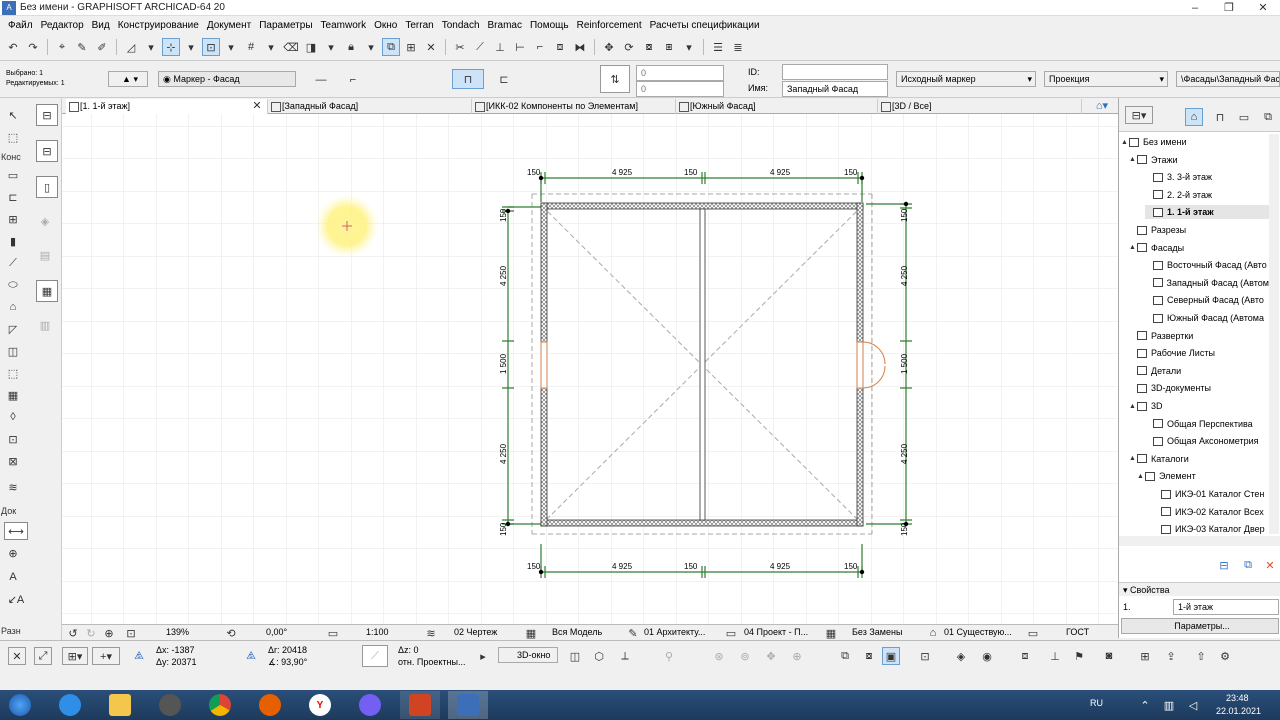 This screenshot has height=720, width=1280. I want to click on navigator-settings-icon: ⊟, so click(1224, 565).